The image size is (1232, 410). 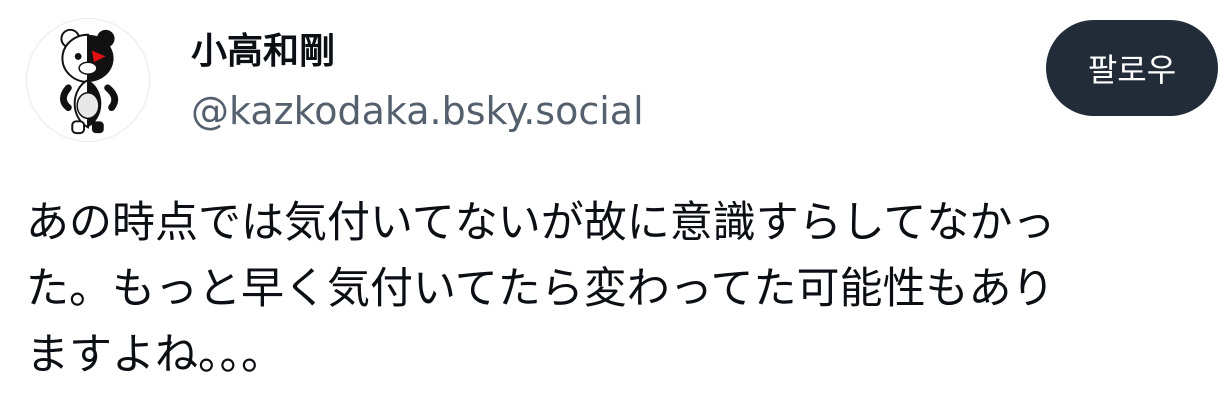 I want to click on author-avatar, so click(x=88, y=80).